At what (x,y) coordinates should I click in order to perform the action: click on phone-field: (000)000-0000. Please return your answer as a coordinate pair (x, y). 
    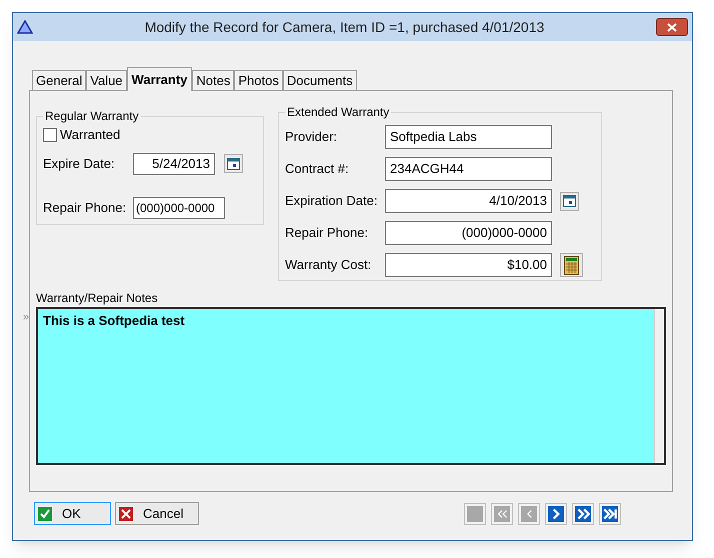
    Looking at the image, I should click on (179, 207).